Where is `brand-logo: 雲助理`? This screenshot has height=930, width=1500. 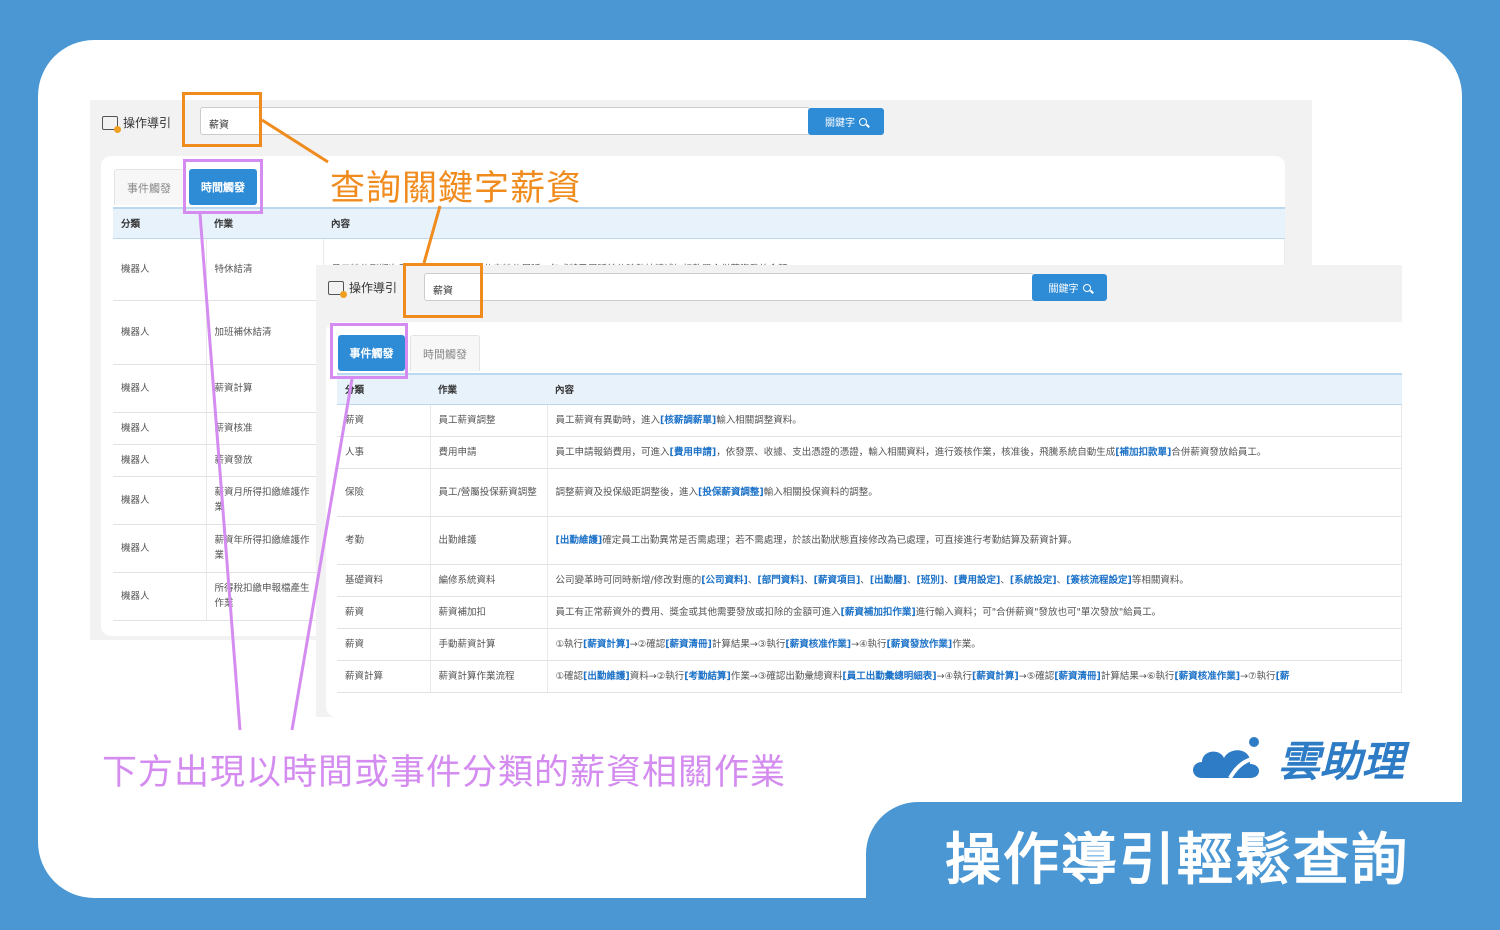
brand-logo: 雲助理 is located at coordinates (1297, 758).